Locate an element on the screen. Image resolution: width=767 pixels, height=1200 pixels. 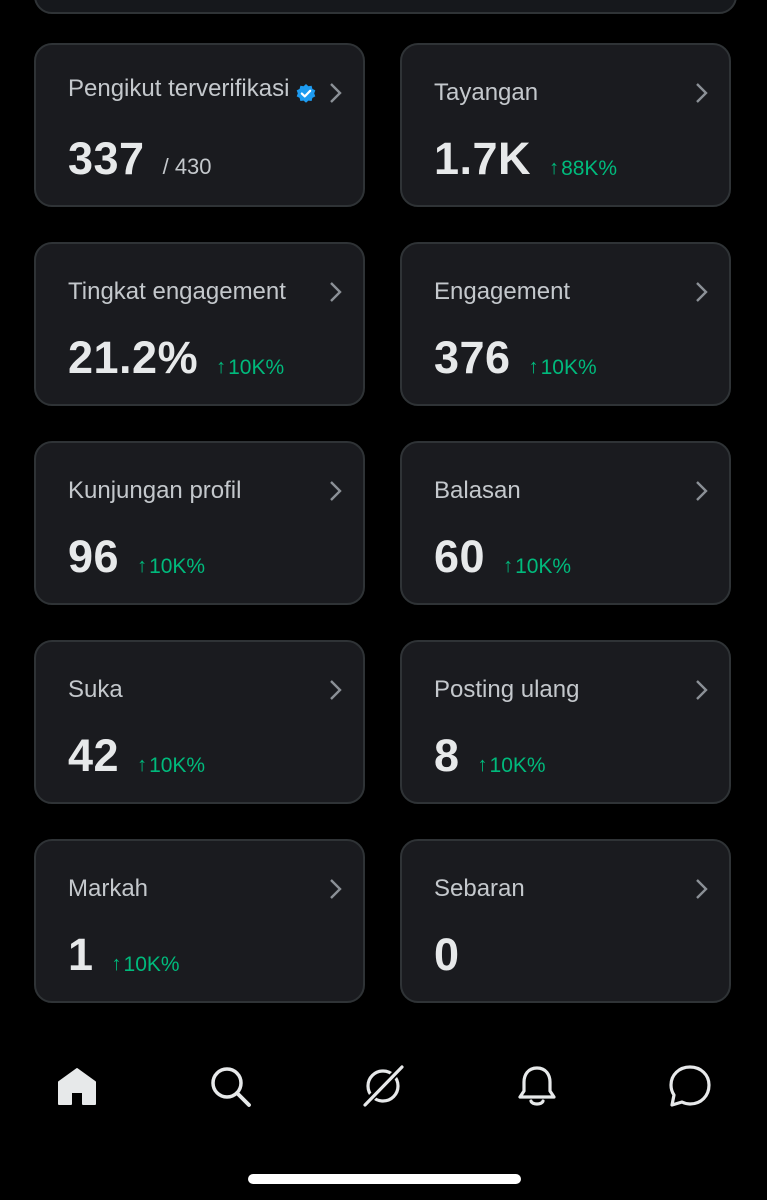
card-value: 8 is located at coordinates (447, 755).